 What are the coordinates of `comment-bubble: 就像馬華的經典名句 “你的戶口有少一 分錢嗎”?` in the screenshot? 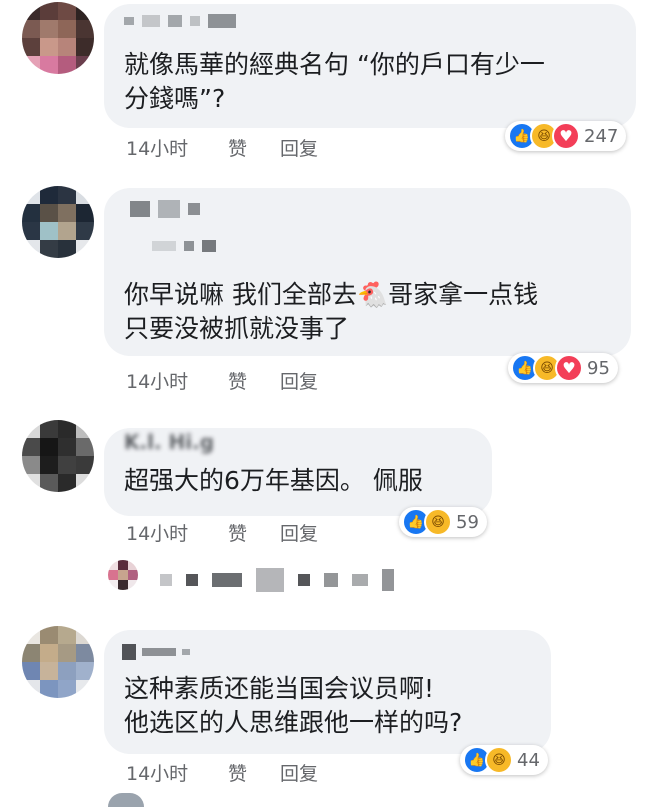 It's located at (370, 66).